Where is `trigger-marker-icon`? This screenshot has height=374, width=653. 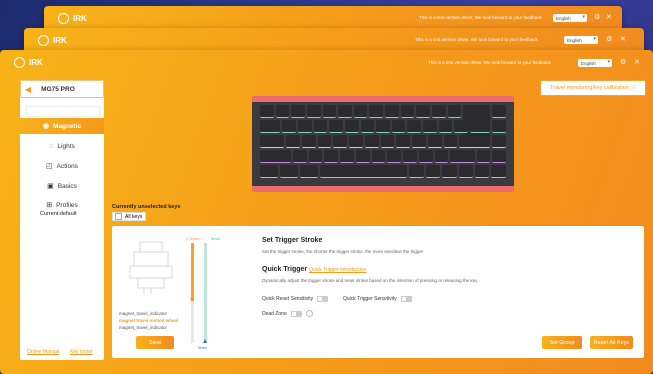 trigger-marker-icon is located at coordinates (192, 300).